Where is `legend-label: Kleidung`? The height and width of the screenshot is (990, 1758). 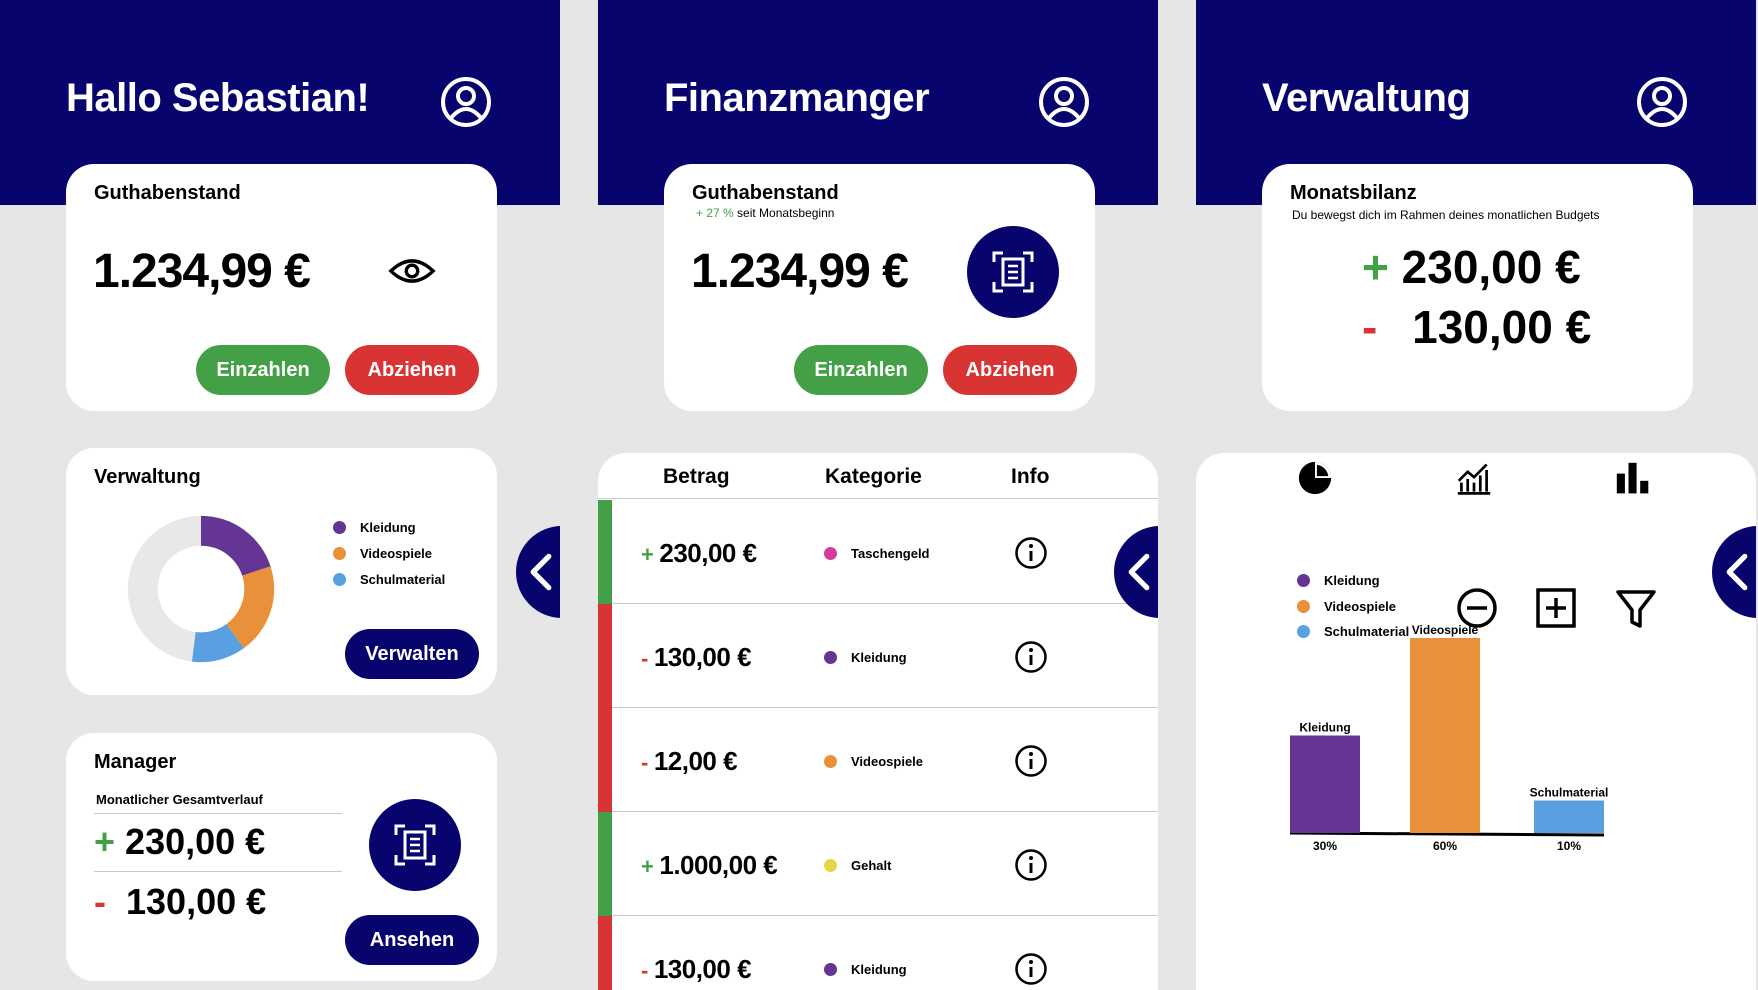 legend-label: Kleidung is located at coordinates (388, 527).